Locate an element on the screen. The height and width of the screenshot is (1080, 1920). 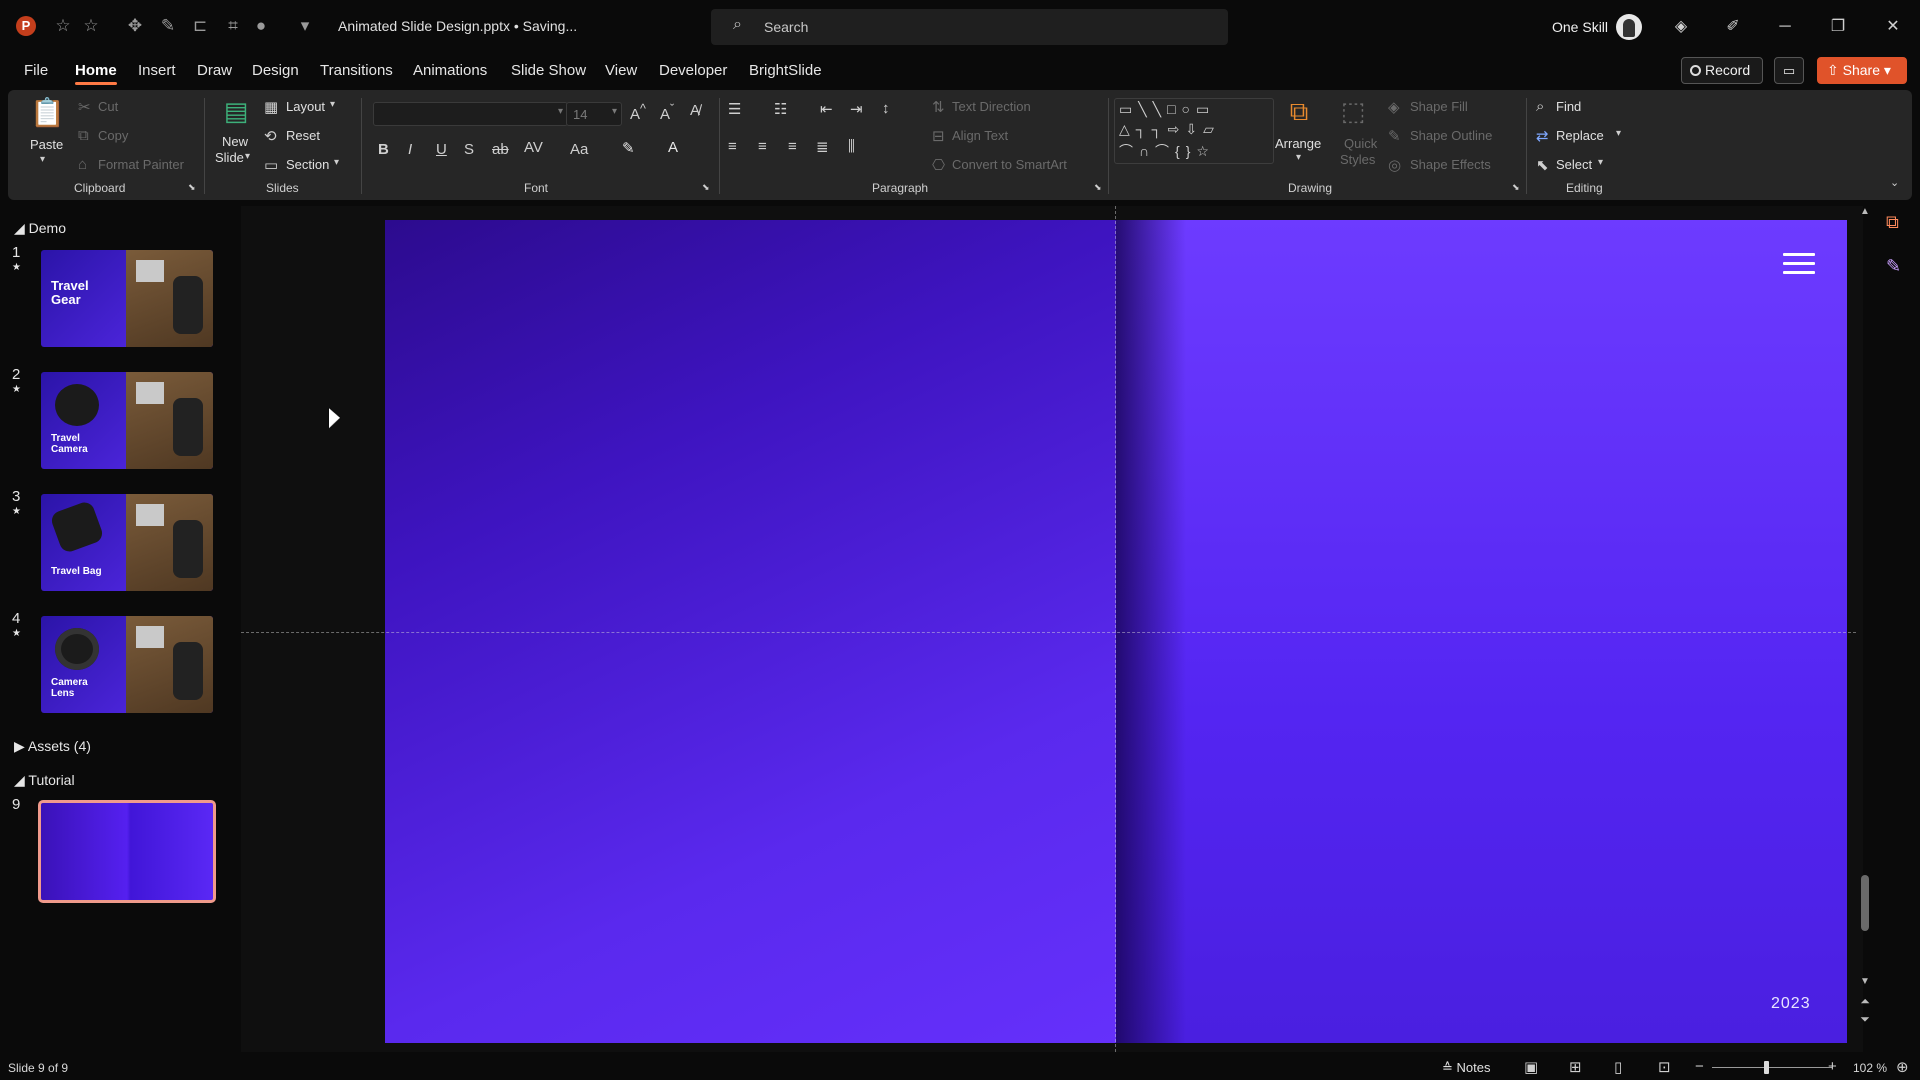
arrange-dropdown-icon: ▾ is located at coordinates (1298, 157).